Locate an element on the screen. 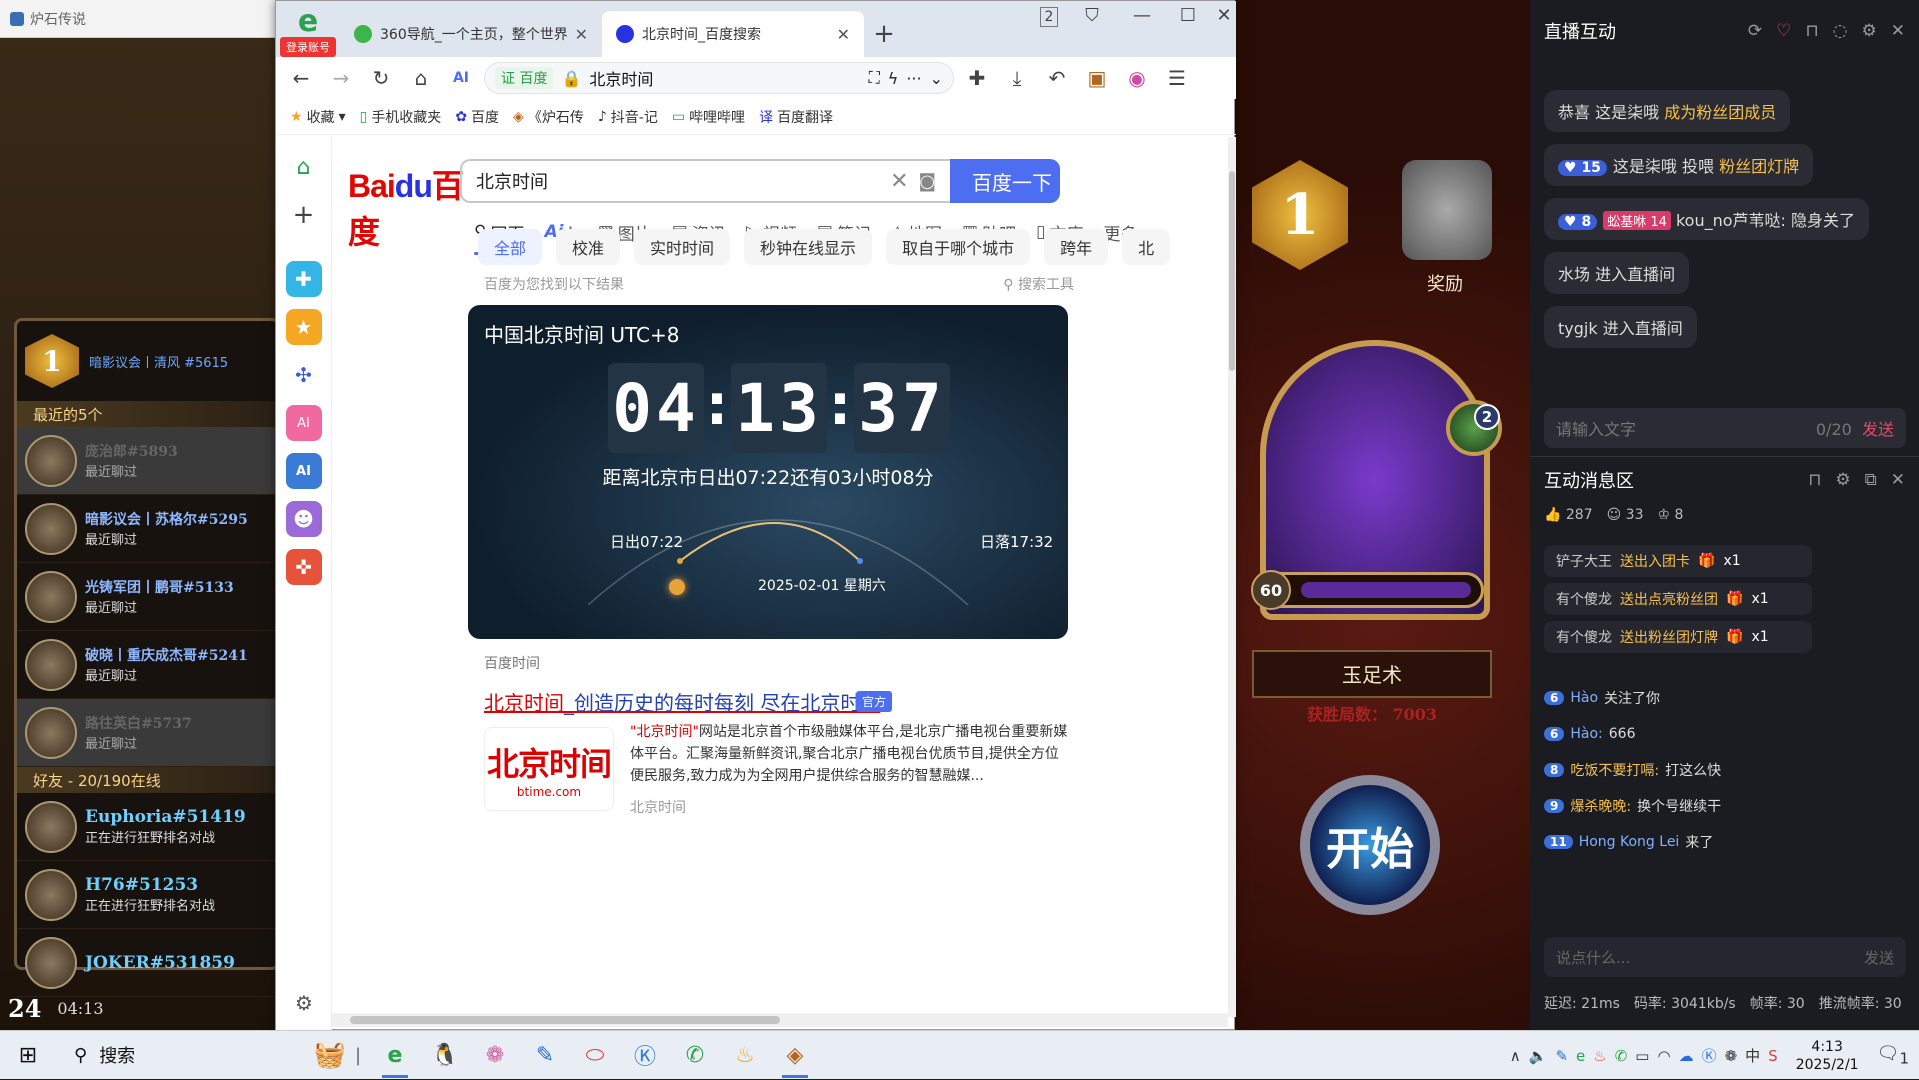 The height and width of the screenshot is (1080, 1919). friend-row: JOKER#531859 is located at coordinates (147, 963).